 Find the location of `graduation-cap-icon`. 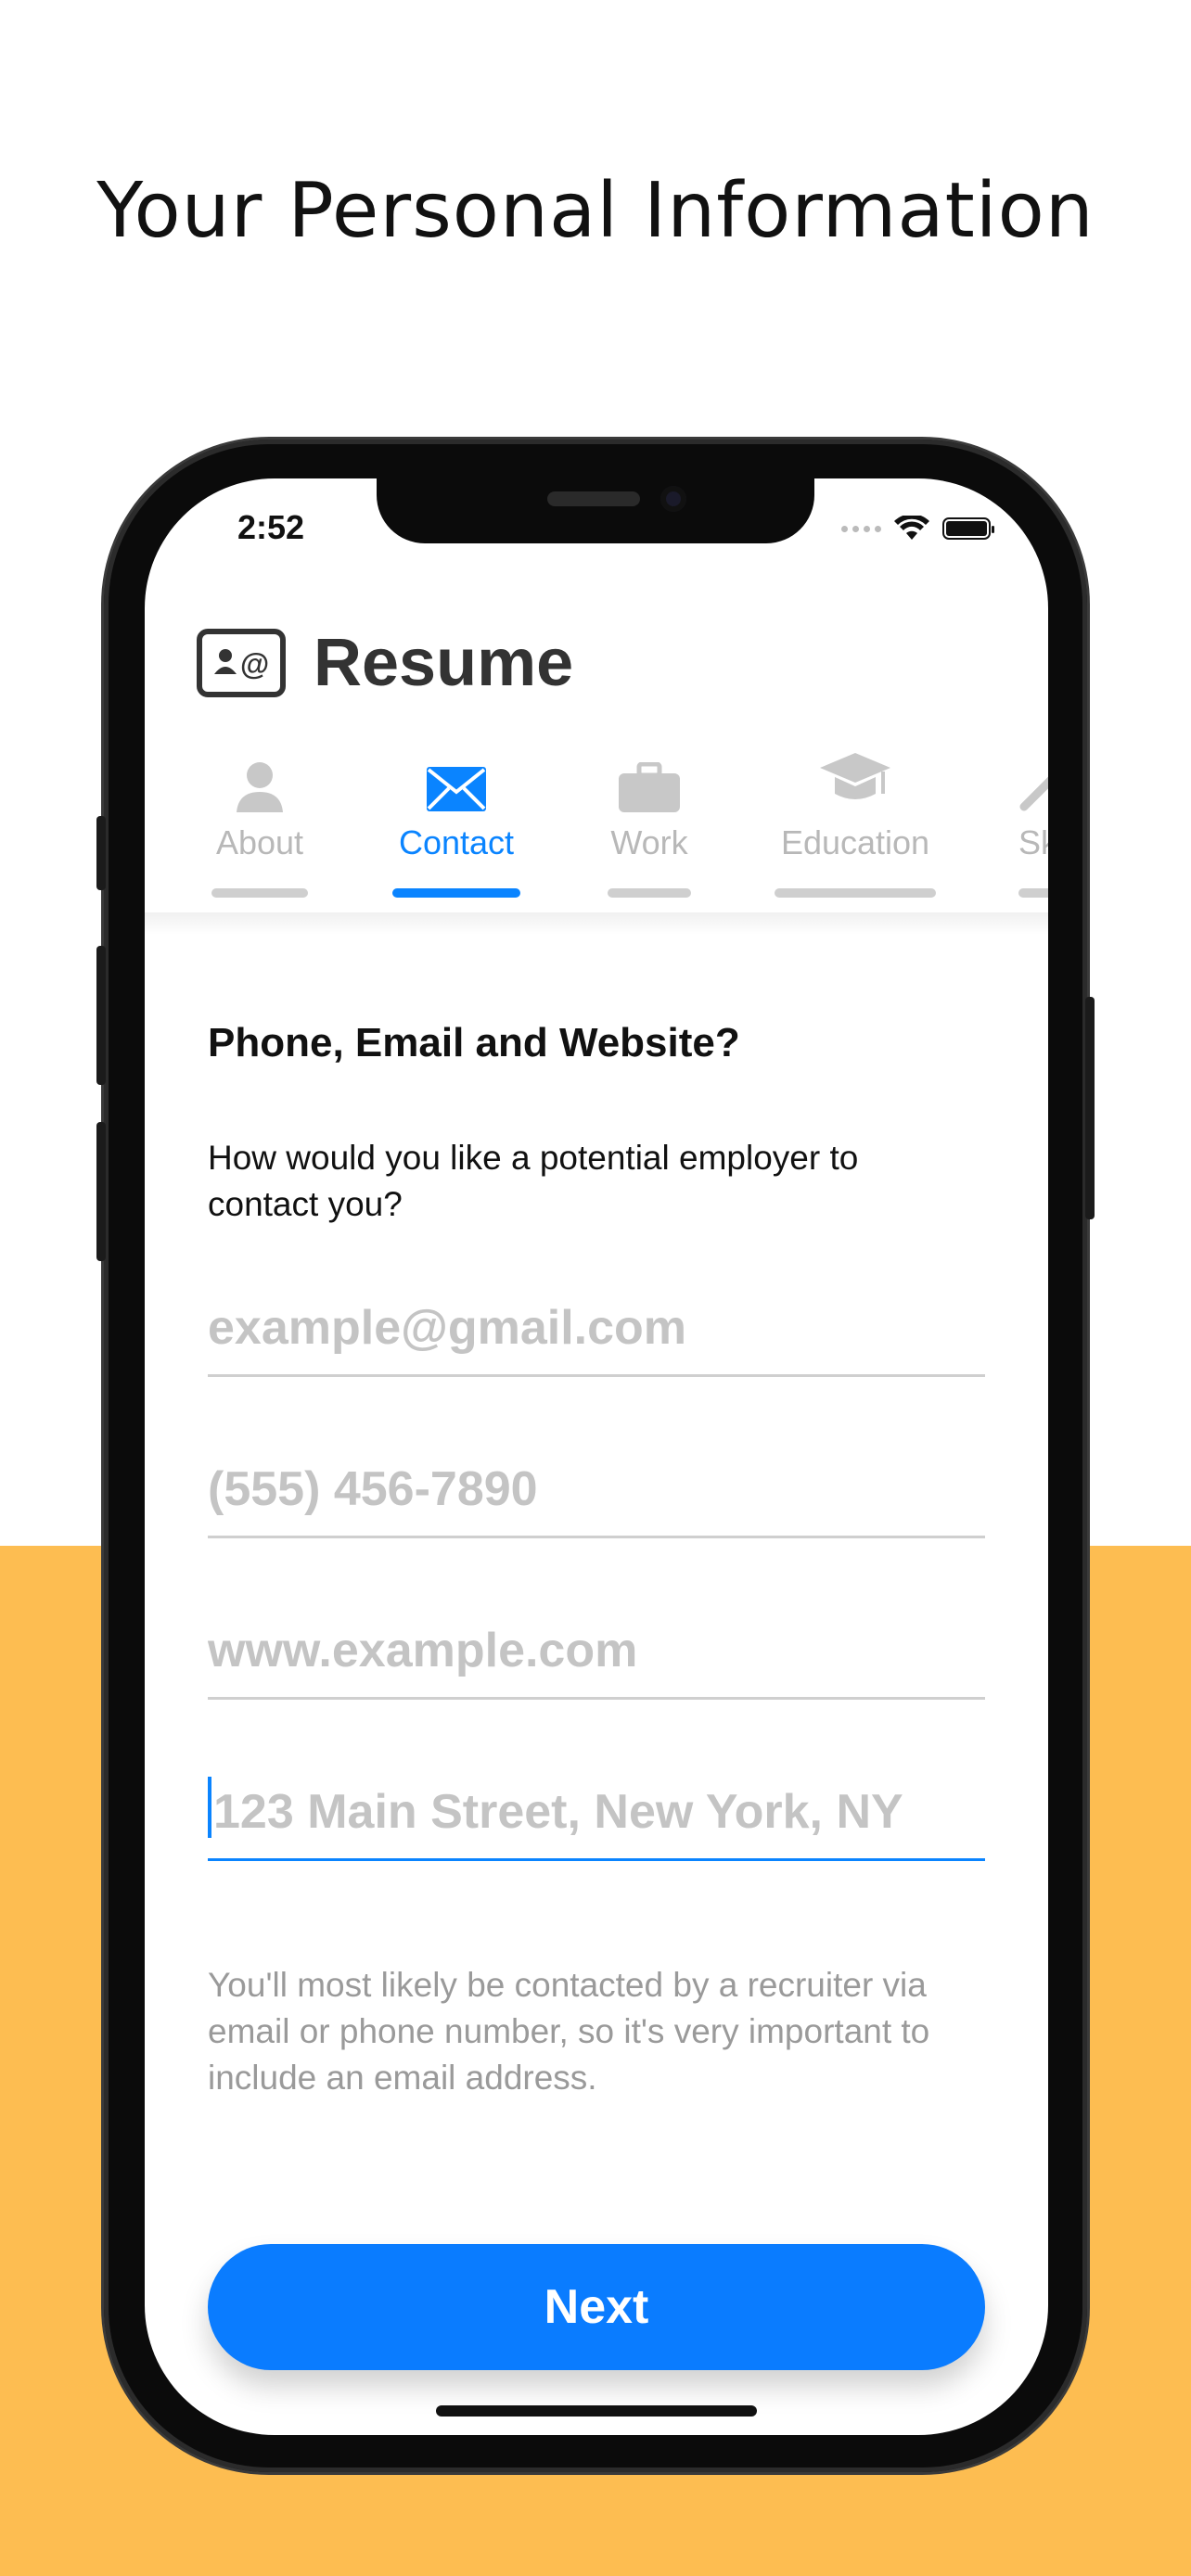

graduation-cap-icon is located at coordinates (855, 776).